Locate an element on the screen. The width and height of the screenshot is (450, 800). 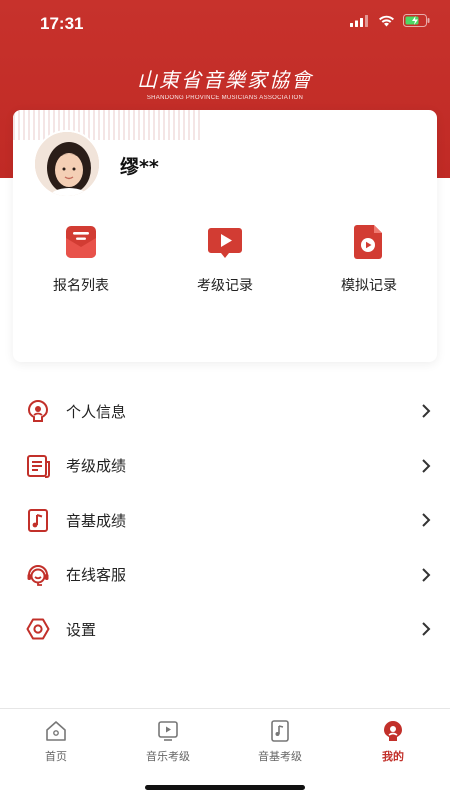
music-theory-score-icon is located at coordinates (38, 521).